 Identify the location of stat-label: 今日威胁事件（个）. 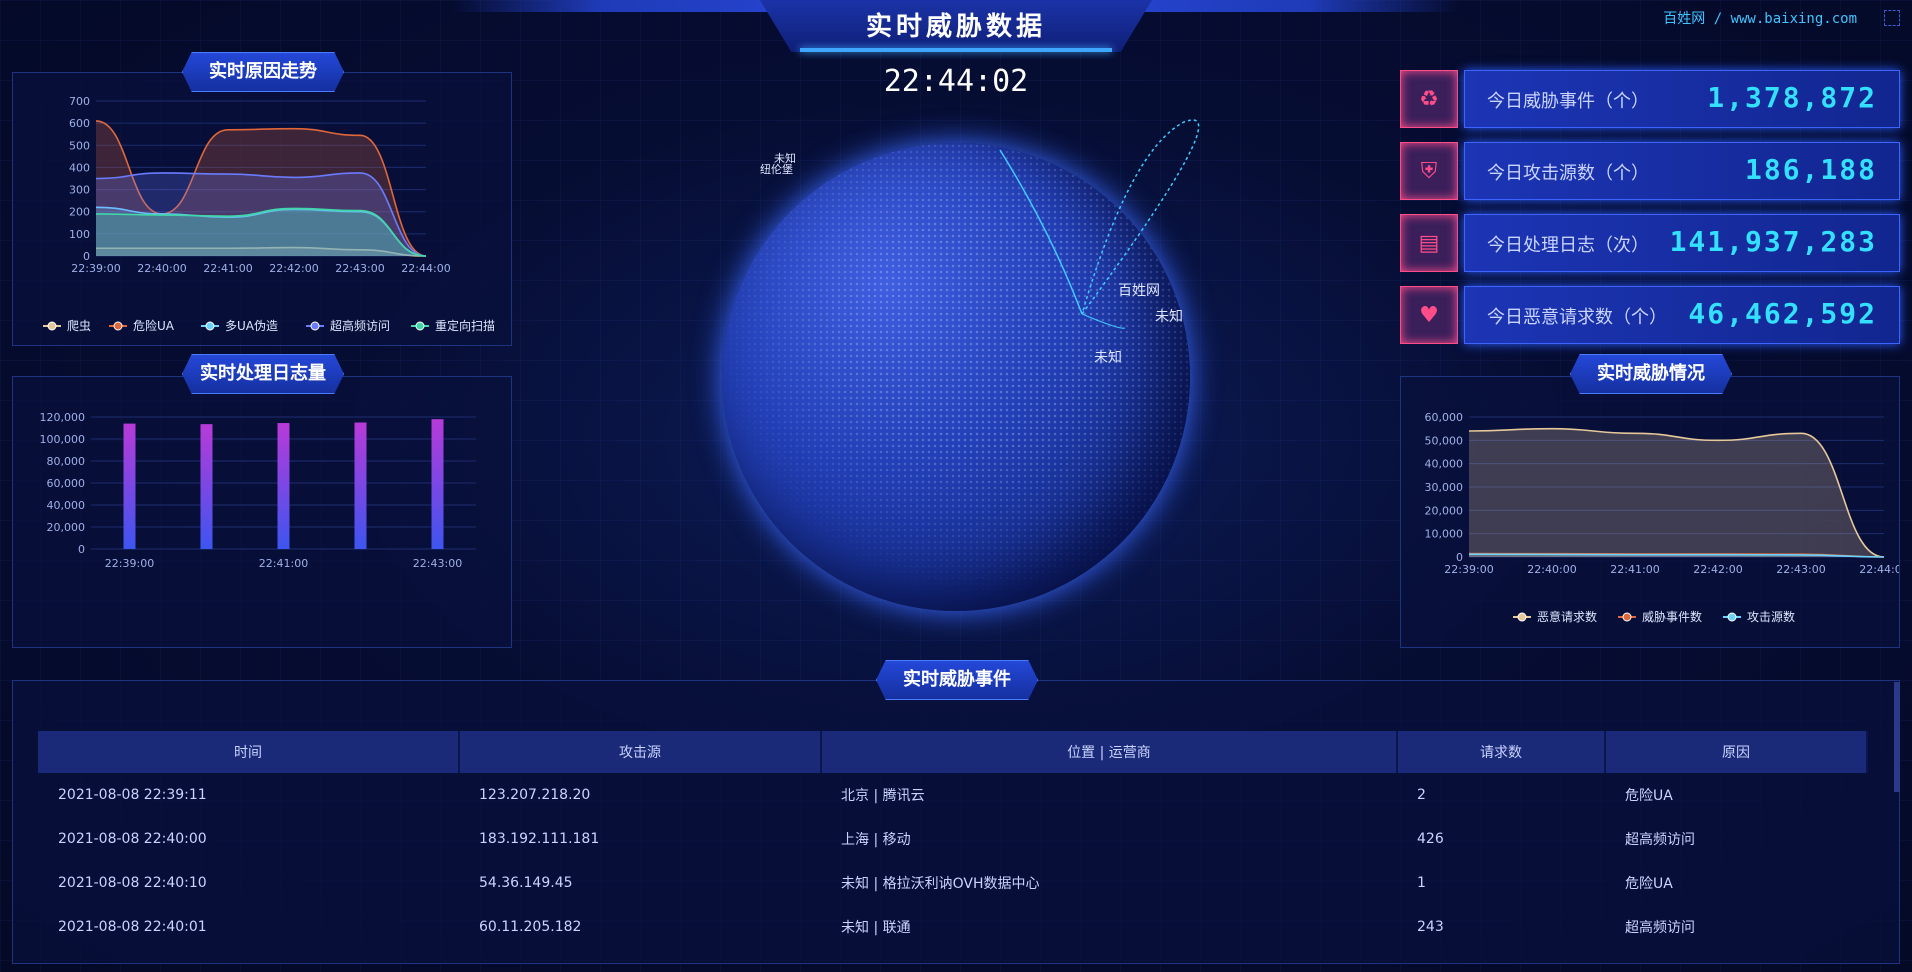
(1568, 101).